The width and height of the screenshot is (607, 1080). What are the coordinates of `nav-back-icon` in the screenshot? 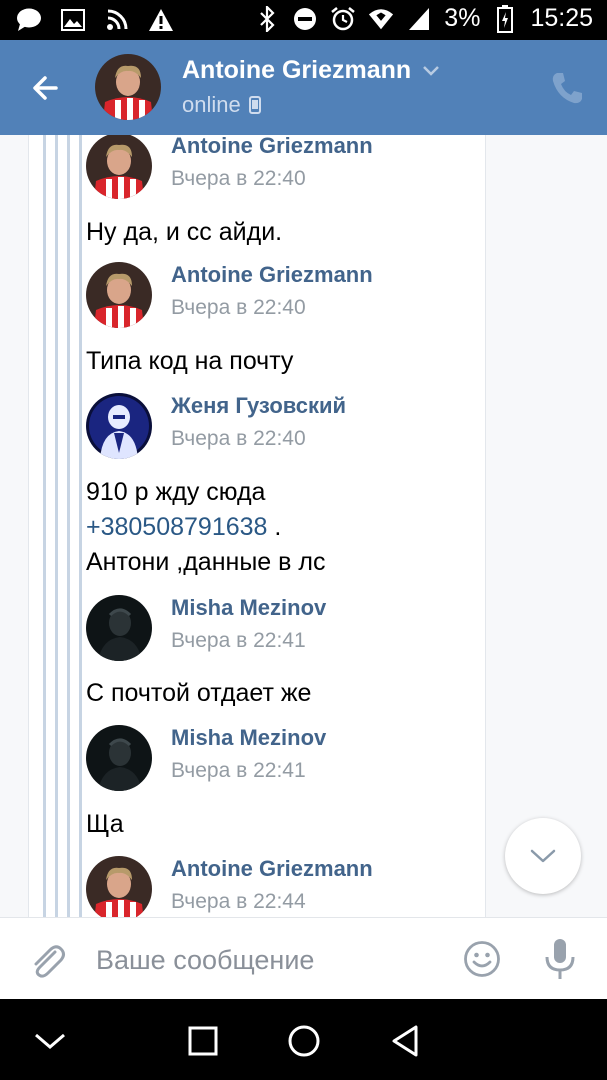 It's located at (405, 1041).